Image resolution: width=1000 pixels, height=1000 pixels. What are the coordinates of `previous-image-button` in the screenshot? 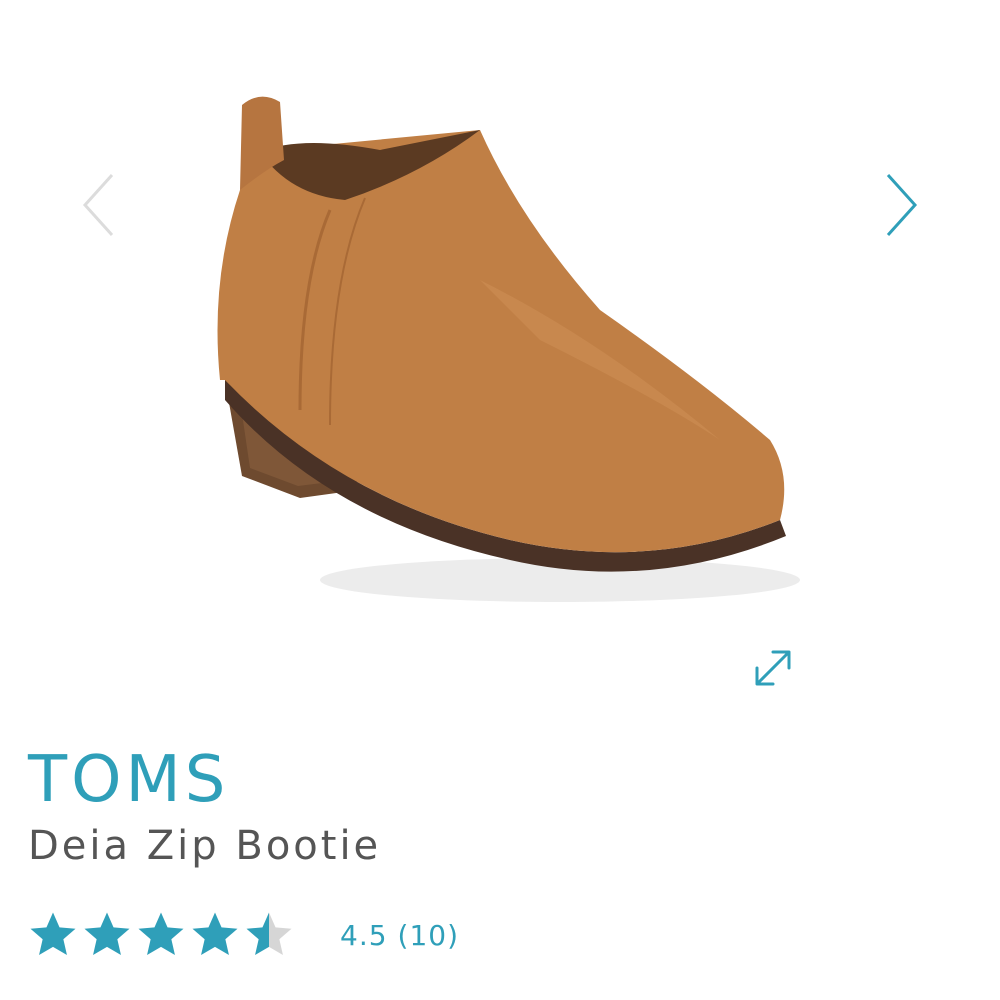 It's located at (100, 205).